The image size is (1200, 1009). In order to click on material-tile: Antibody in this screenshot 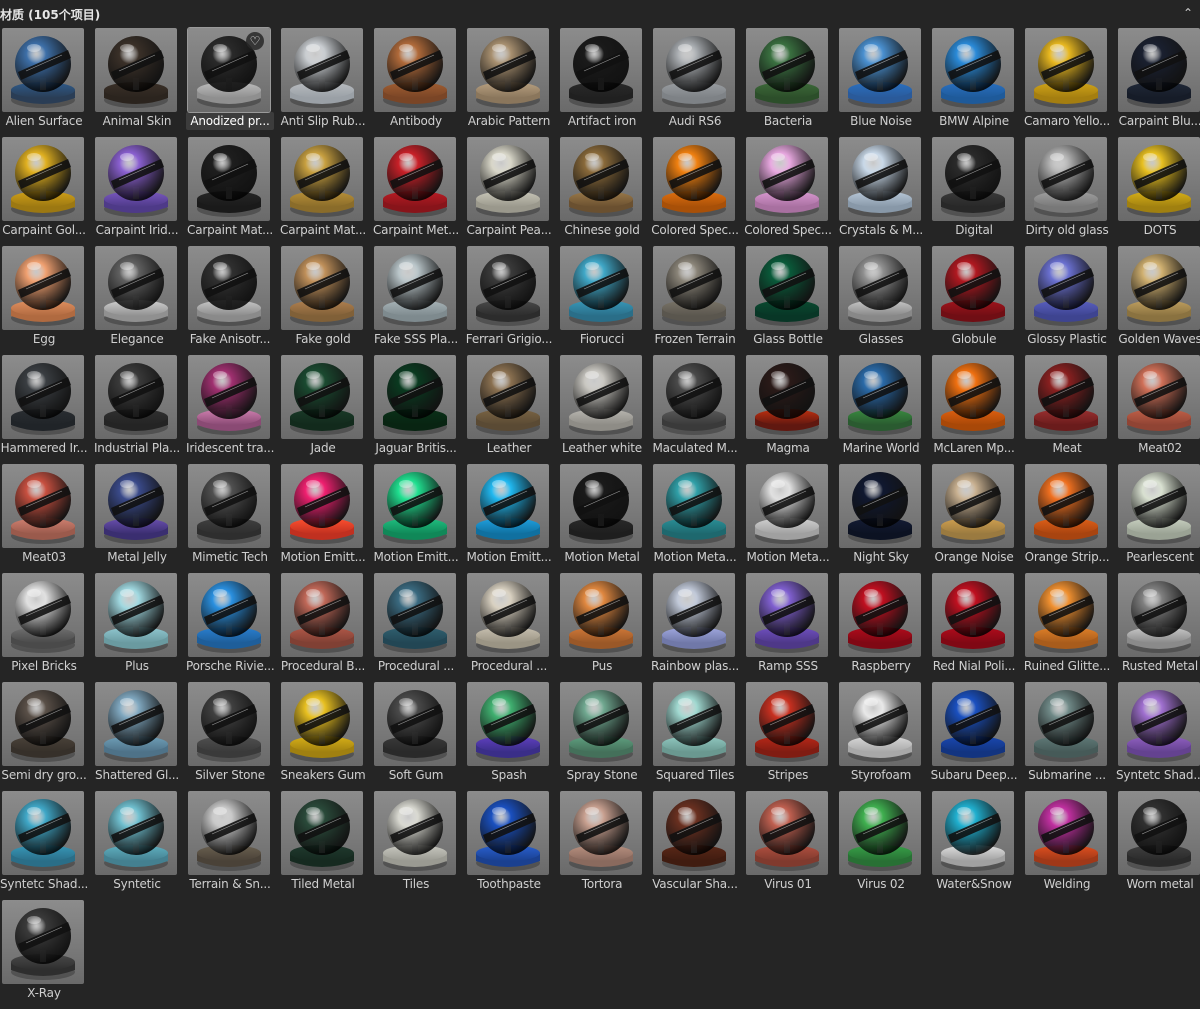, I will do `click(418, 82)`.